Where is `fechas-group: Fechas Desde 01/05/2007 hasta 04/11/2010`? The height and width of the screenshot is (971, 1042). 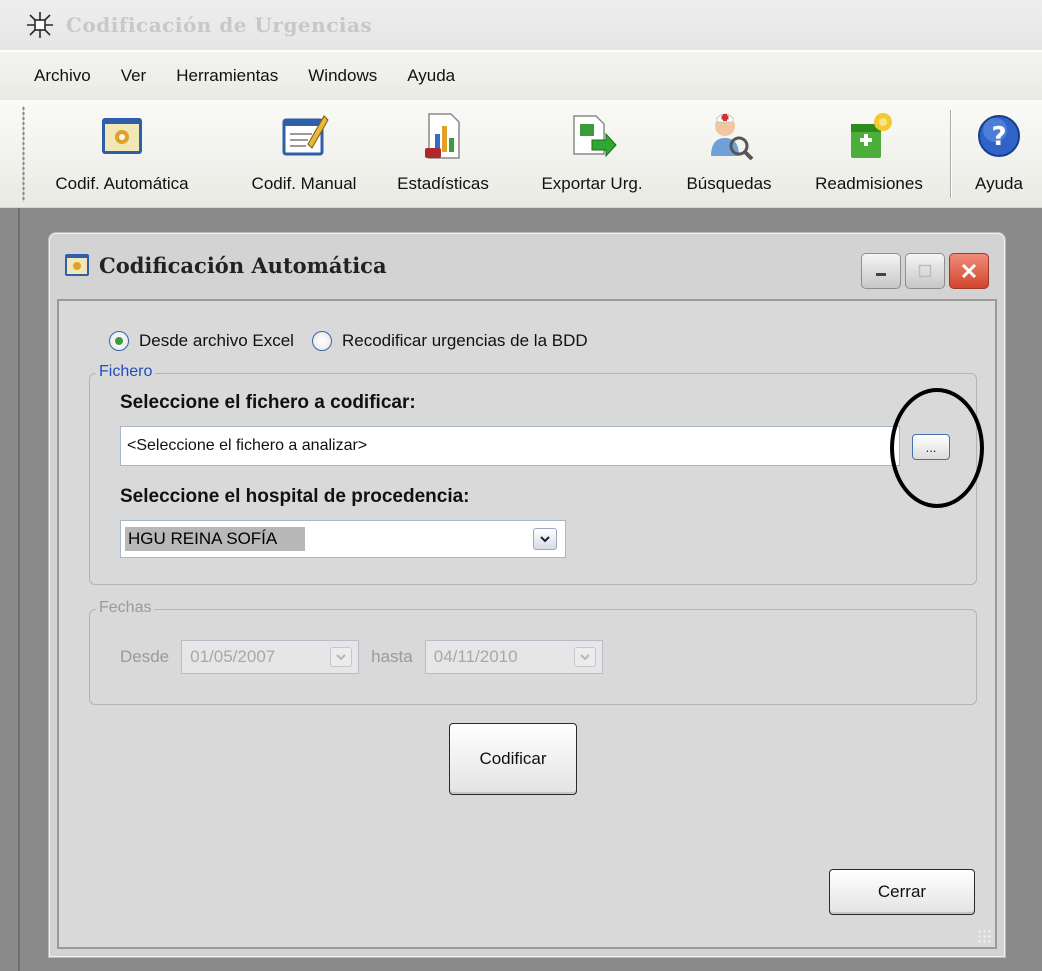 fechas-group: Fechas Desde 01/05/2007 hasta 04/11/2010 is located at coordinates (533, 652).